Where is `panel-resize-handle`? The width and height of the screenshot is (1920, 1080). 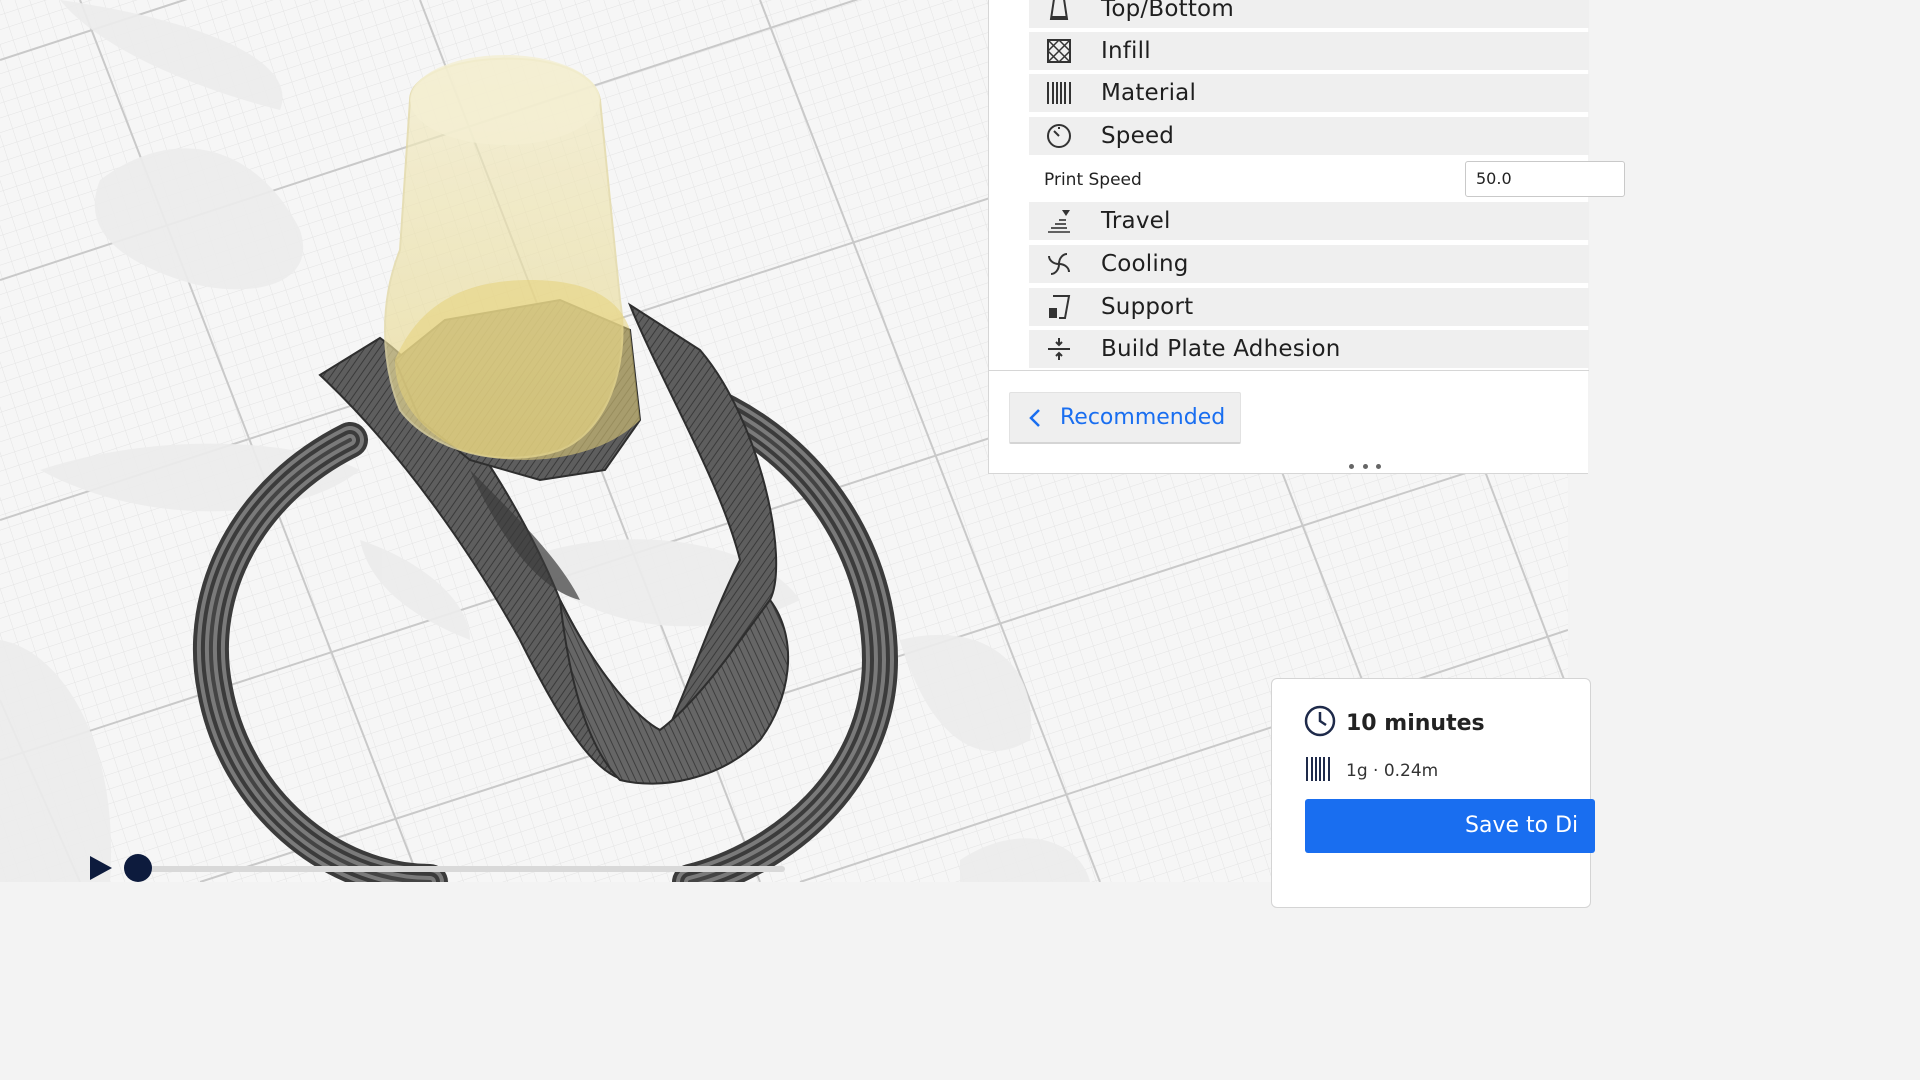 panel-resize-handle is located at coordinates (1365, 467).